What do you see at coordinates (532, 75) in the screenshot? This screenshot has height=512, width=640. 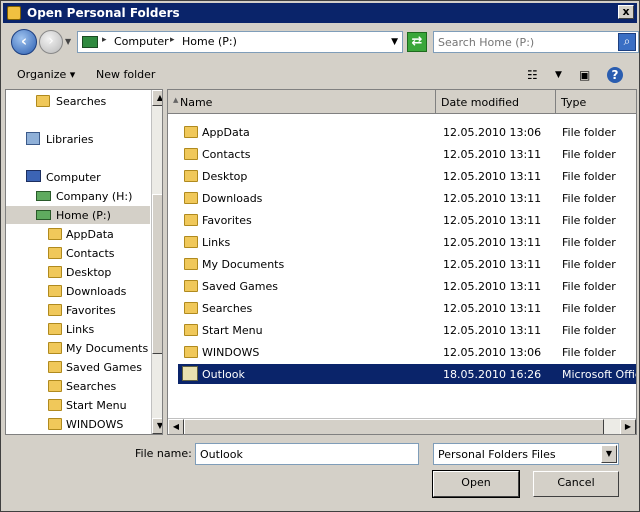 I see `view-options-icon: ☷` at bounding box center [532, 75].